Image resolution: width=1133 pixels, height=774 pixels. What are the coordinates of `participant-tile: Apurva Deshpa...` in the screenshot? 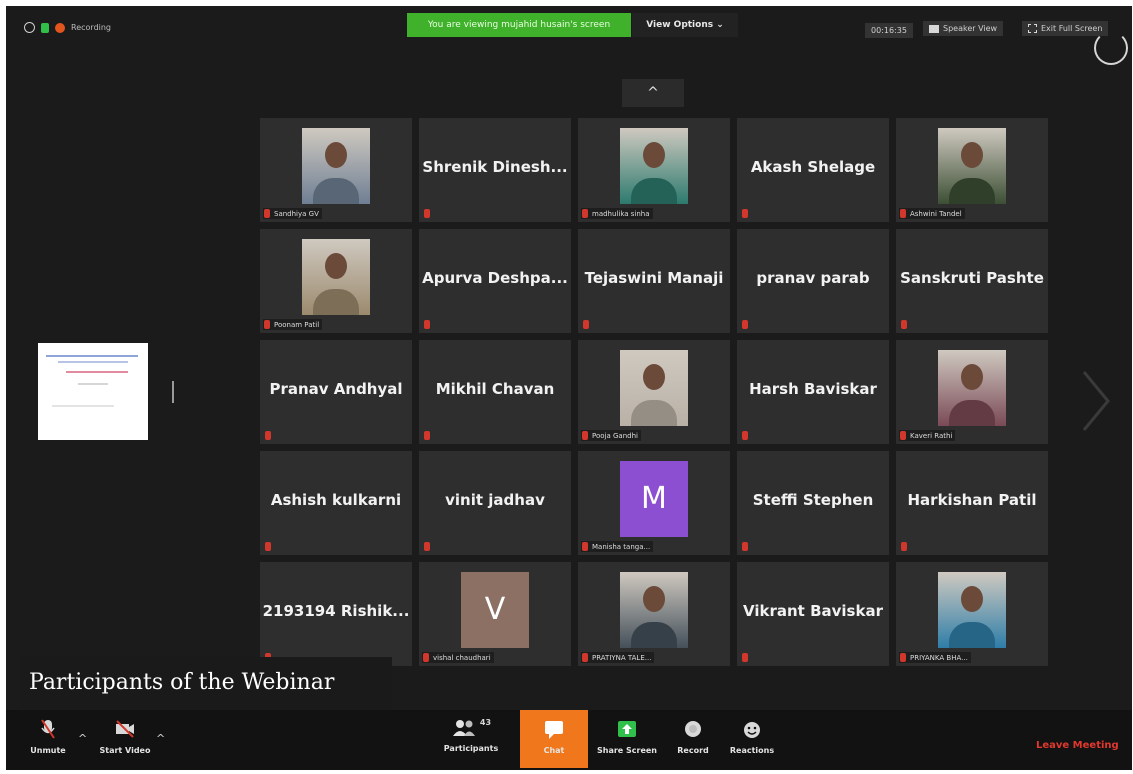 It's located at (495, 281).